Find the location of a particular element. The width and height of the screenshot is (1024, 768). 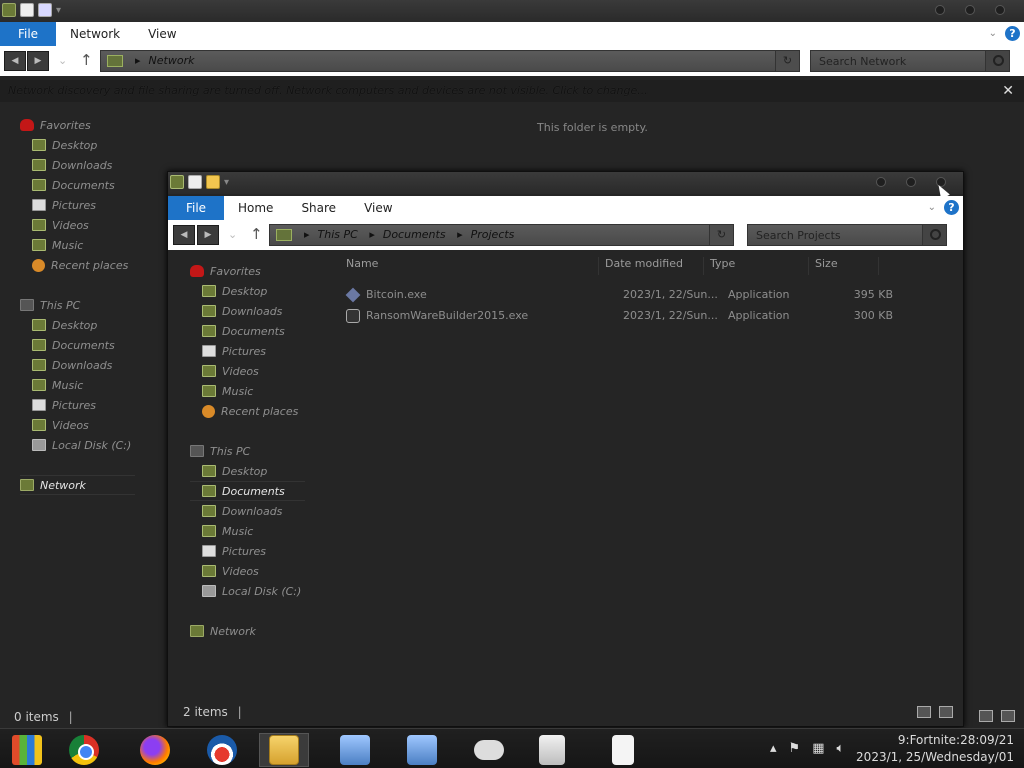

taskbar-chrome is located at coordinates (84, 750).